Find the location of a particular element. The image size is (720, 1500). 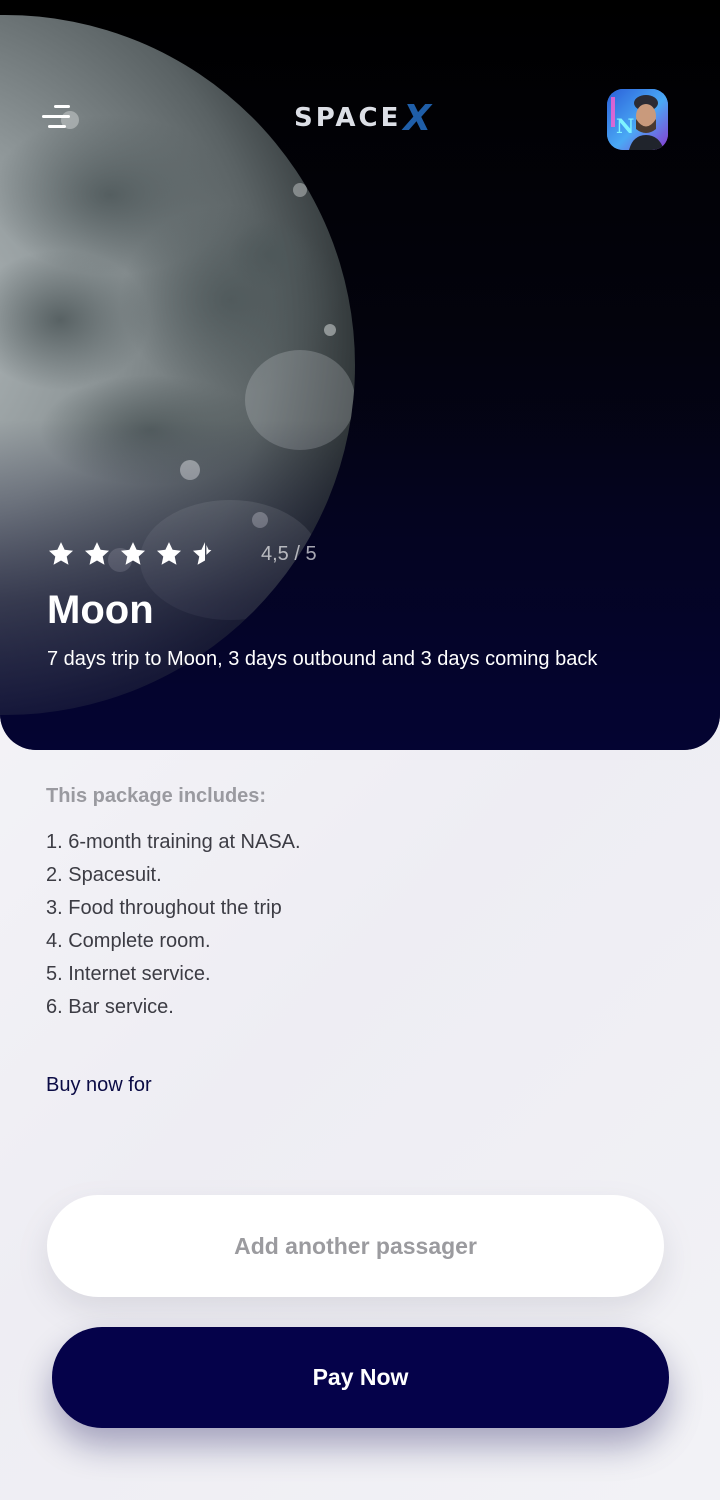

svg-text: N is located at coordinates (625, 126).